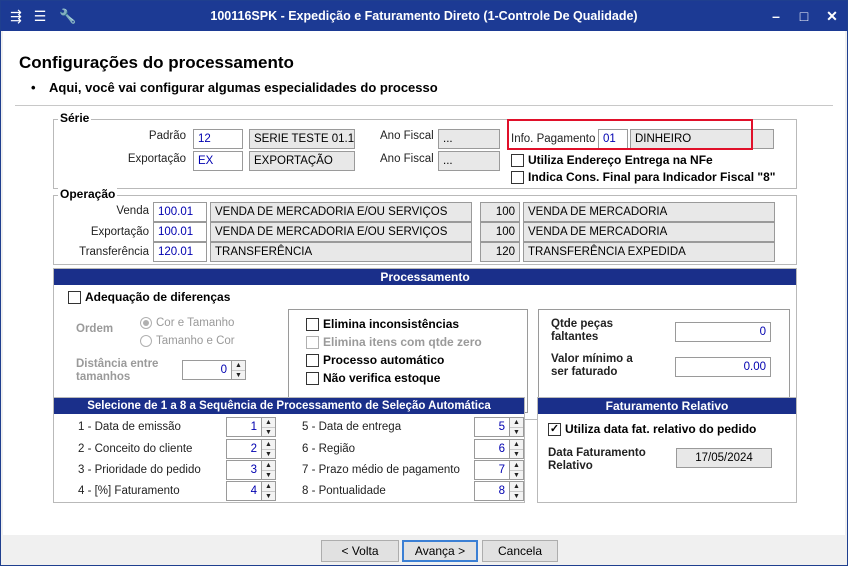  I want to click on elimina-inconsistencias-checkbox: Elimina inconsistências, so click(382, 324).